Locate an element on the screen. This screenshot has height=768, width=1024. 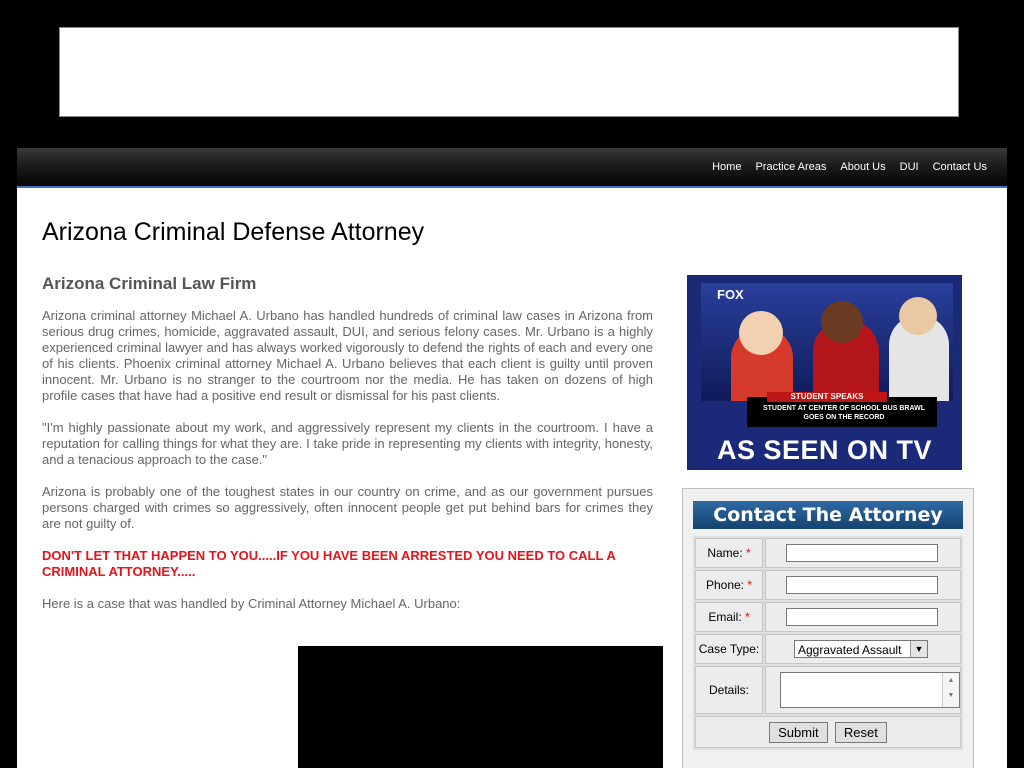
scroll-down-icon: ▼ is located at coordinates (951, 695).